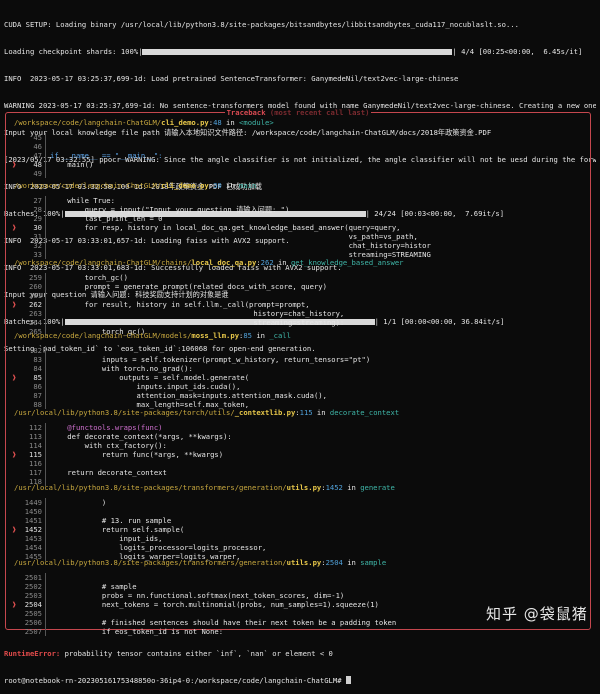 The width and height of the screenshot is (600, 694). I want to click on code-line: 1450, so click(143, 511).